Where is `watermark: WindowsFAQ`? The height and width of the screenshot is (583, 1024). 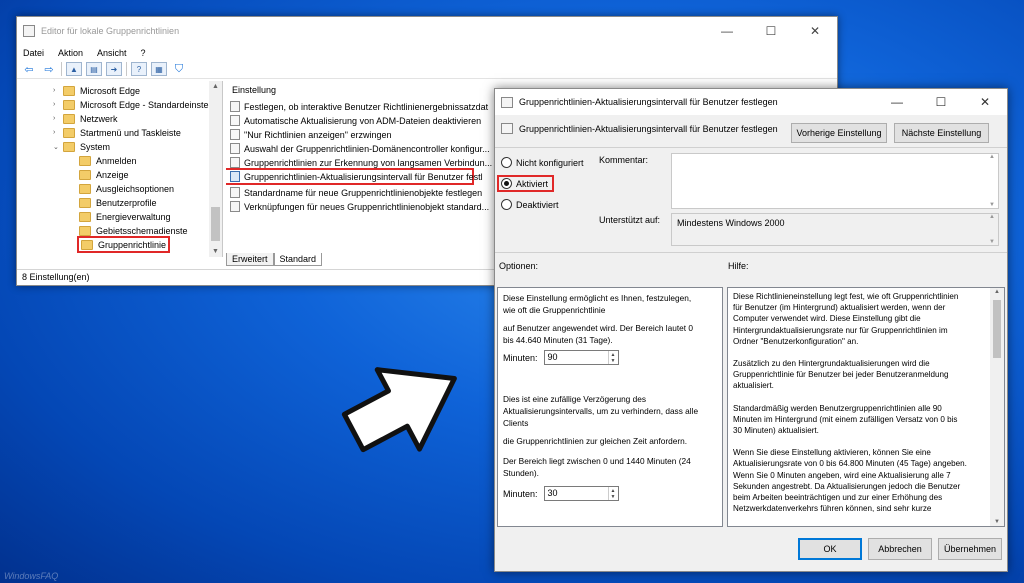
watermark: WindowsFAQ is located at coordinates (31, 576).